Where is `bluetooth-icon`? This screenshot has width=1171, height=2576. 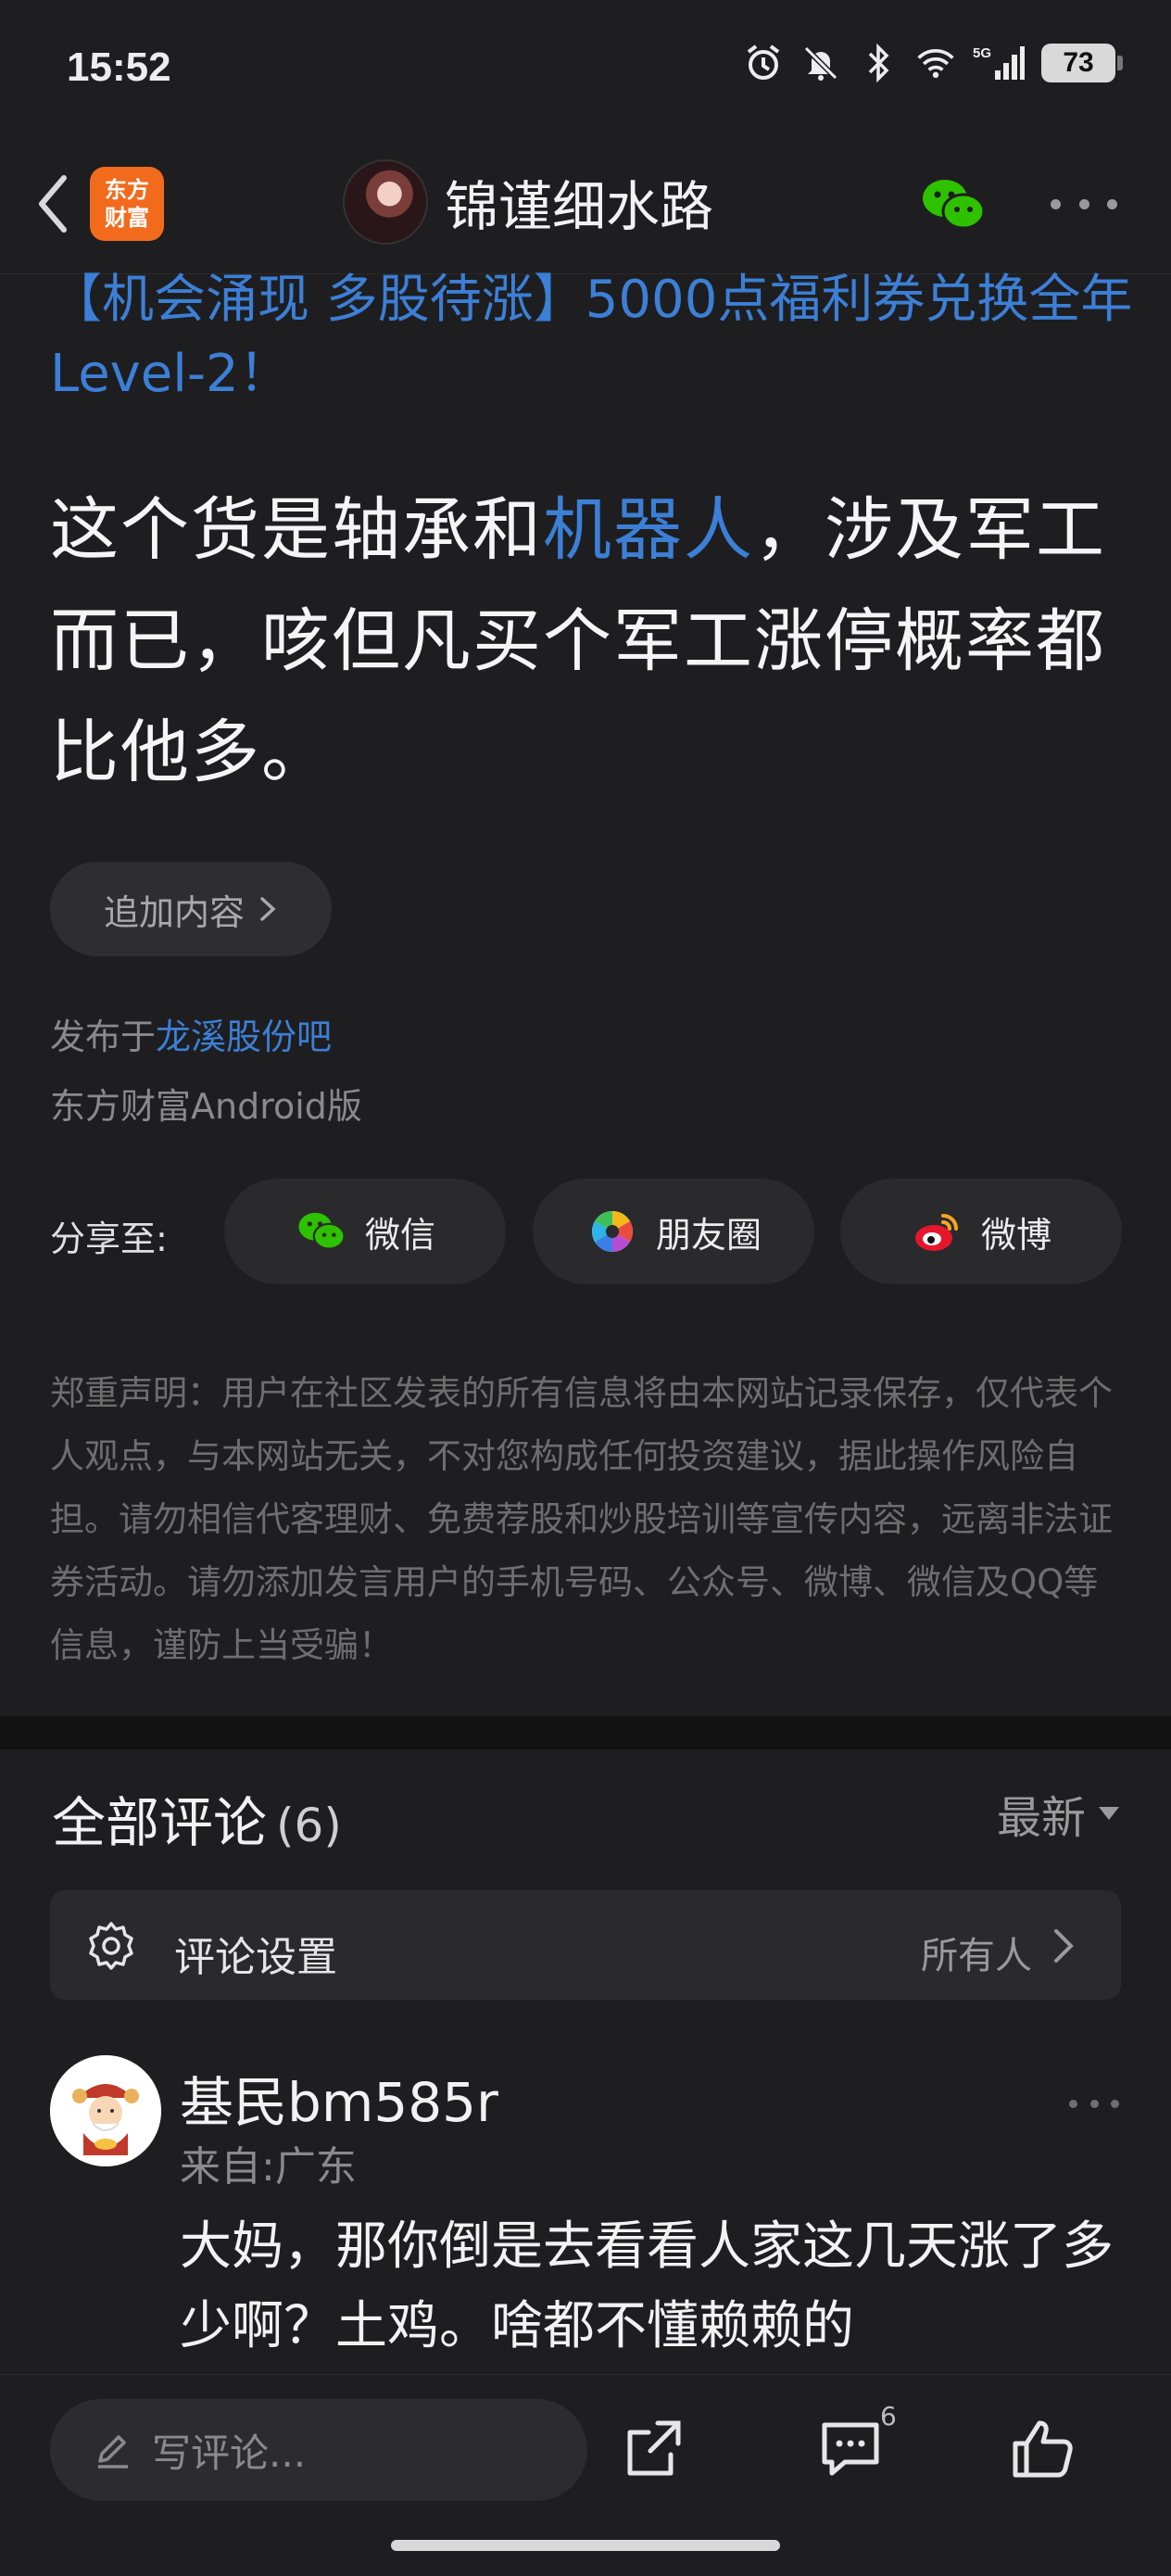 bluetooth-icon is located at coordinates (879, 63).